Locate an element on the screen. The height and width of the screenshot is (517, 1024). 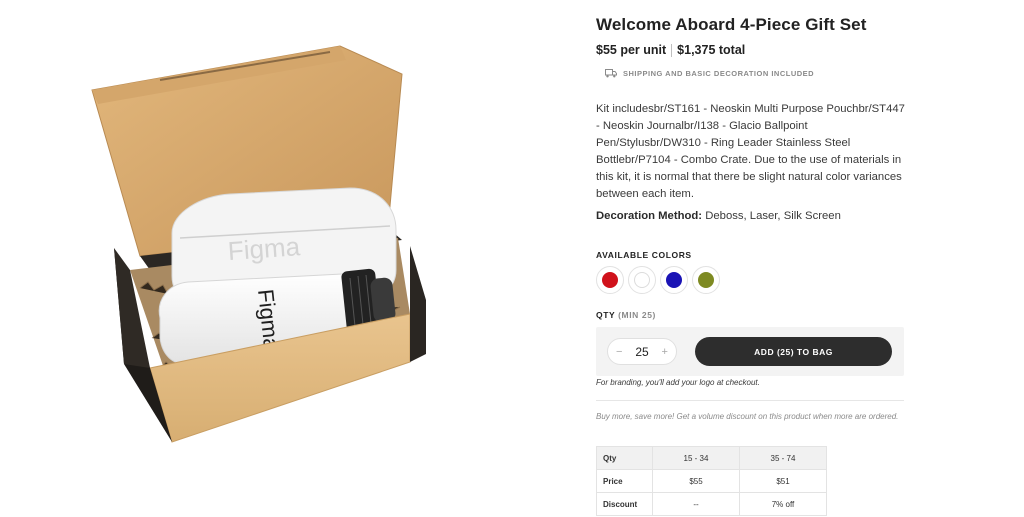
color-swatch-white is located at coordinates (642, 280).